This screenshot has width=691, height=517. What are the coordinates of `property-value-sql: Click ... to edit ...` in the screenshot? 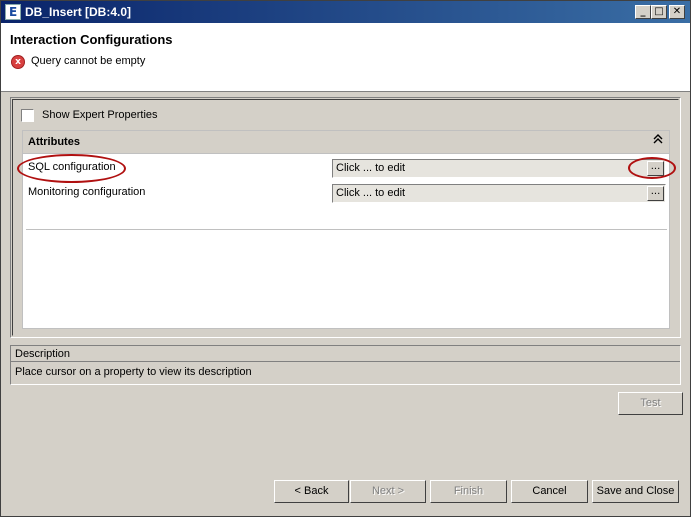 It's located at (499, 168).